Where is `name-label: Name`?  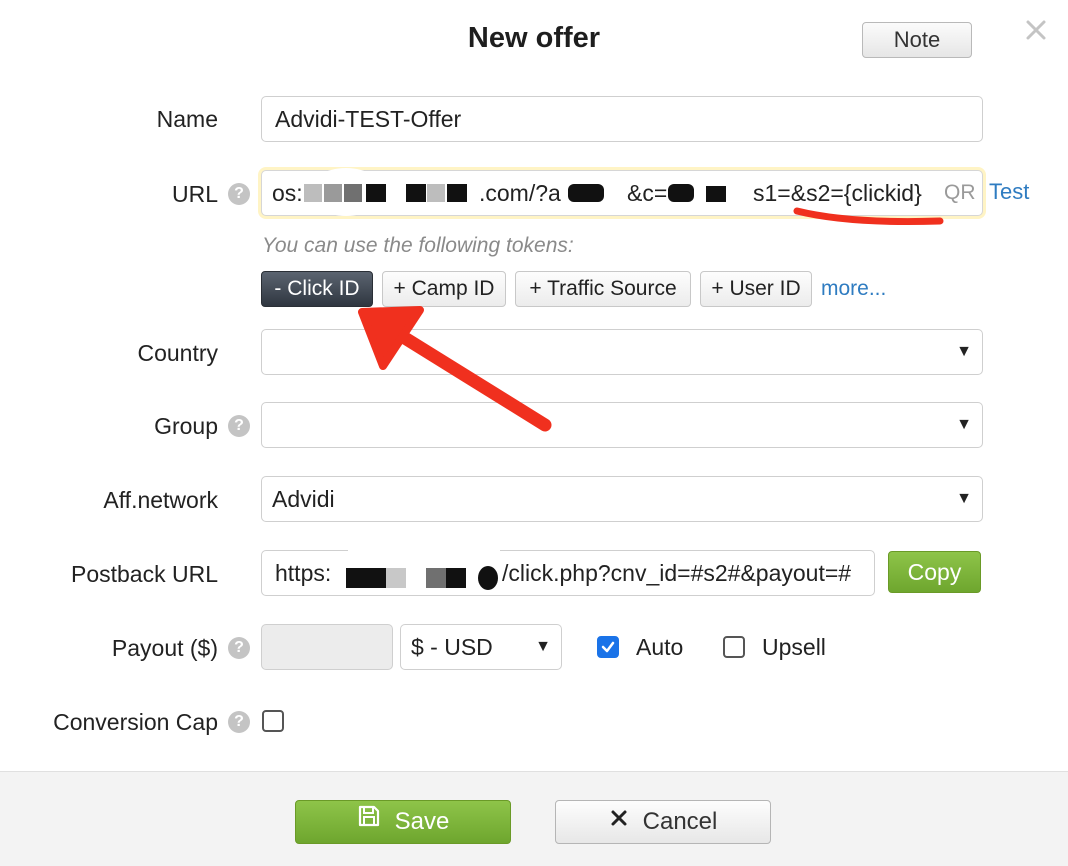
name-label: Name is located at coordinates (187, 119).